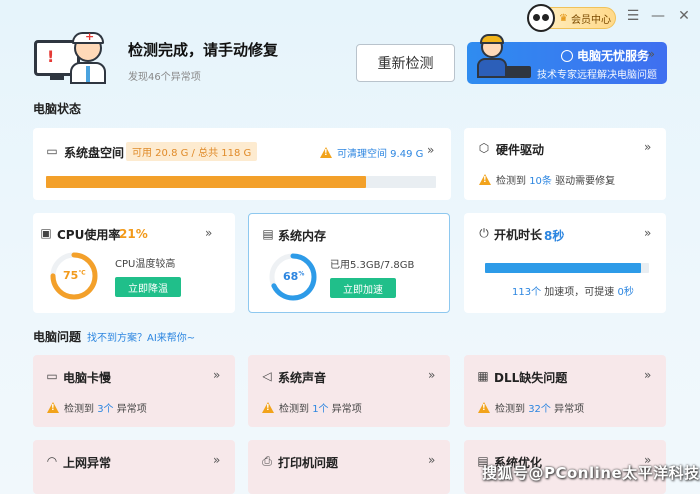 The width and height of the screenshot is (700, 494). I want to click on service-desc: 技术专家远程解决电脑问题, so click(597, 75).